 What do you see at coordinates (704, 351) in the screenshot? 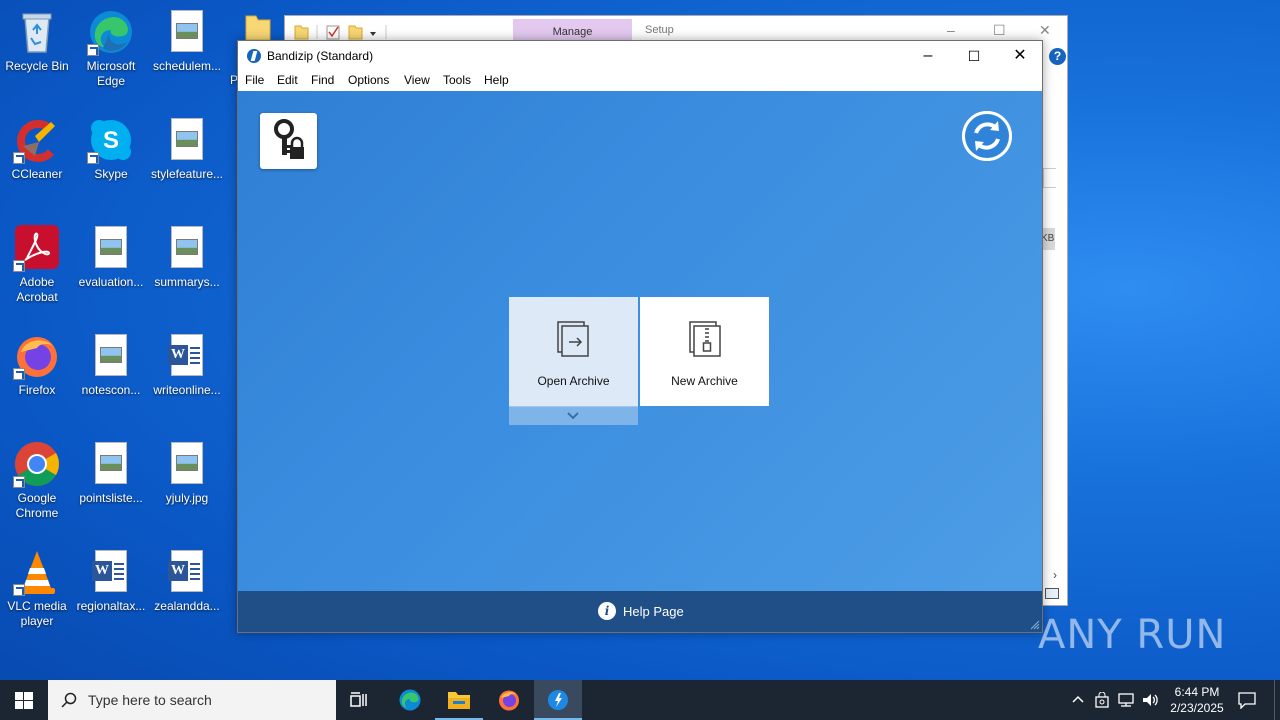
I see `new-archive-button: New Archive` at bounding box center [704, 351].